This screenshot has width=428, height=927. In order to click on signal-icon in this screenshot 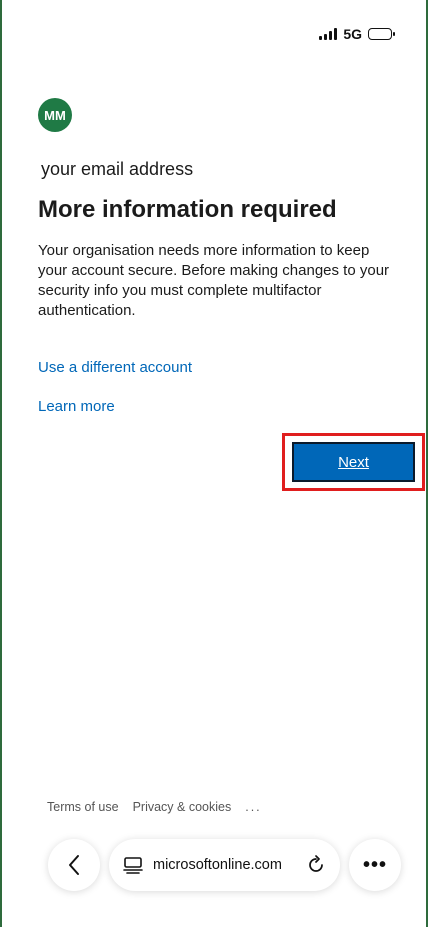, I will do `click(328, 34)`.